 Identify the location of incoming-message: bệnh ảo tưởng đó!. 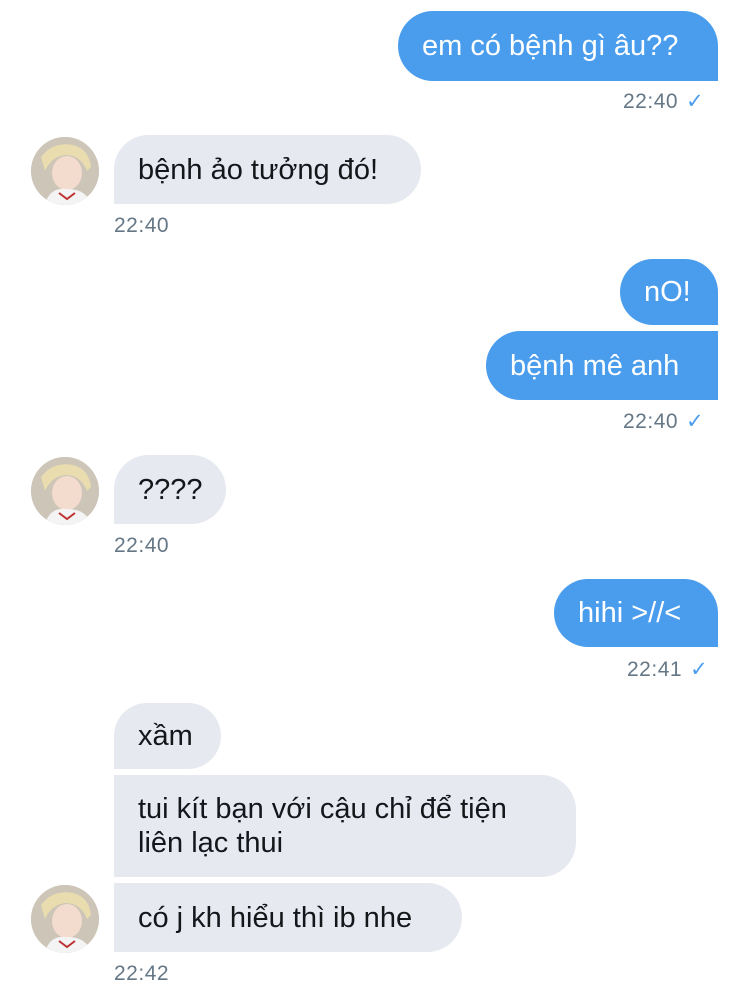
(267, 169).